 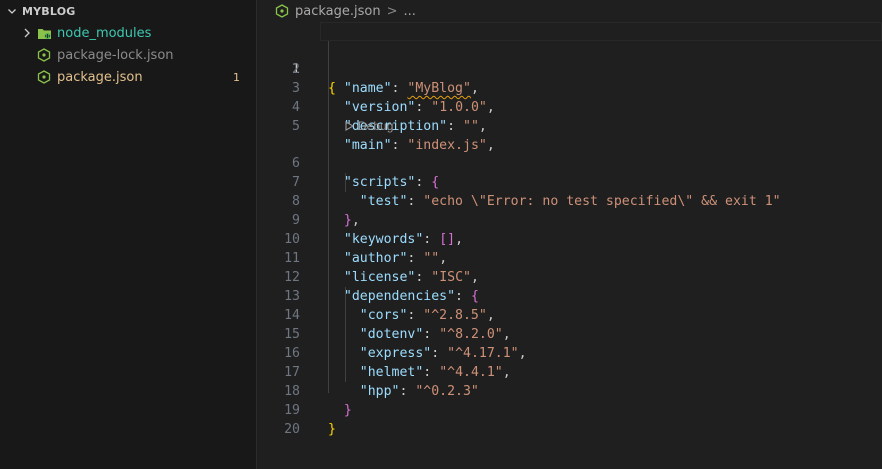 What do you see at coordinates (115, 55) in the screenshot?
I see `tree-item-label: package-lock.json` at bounding box center [115, 55].